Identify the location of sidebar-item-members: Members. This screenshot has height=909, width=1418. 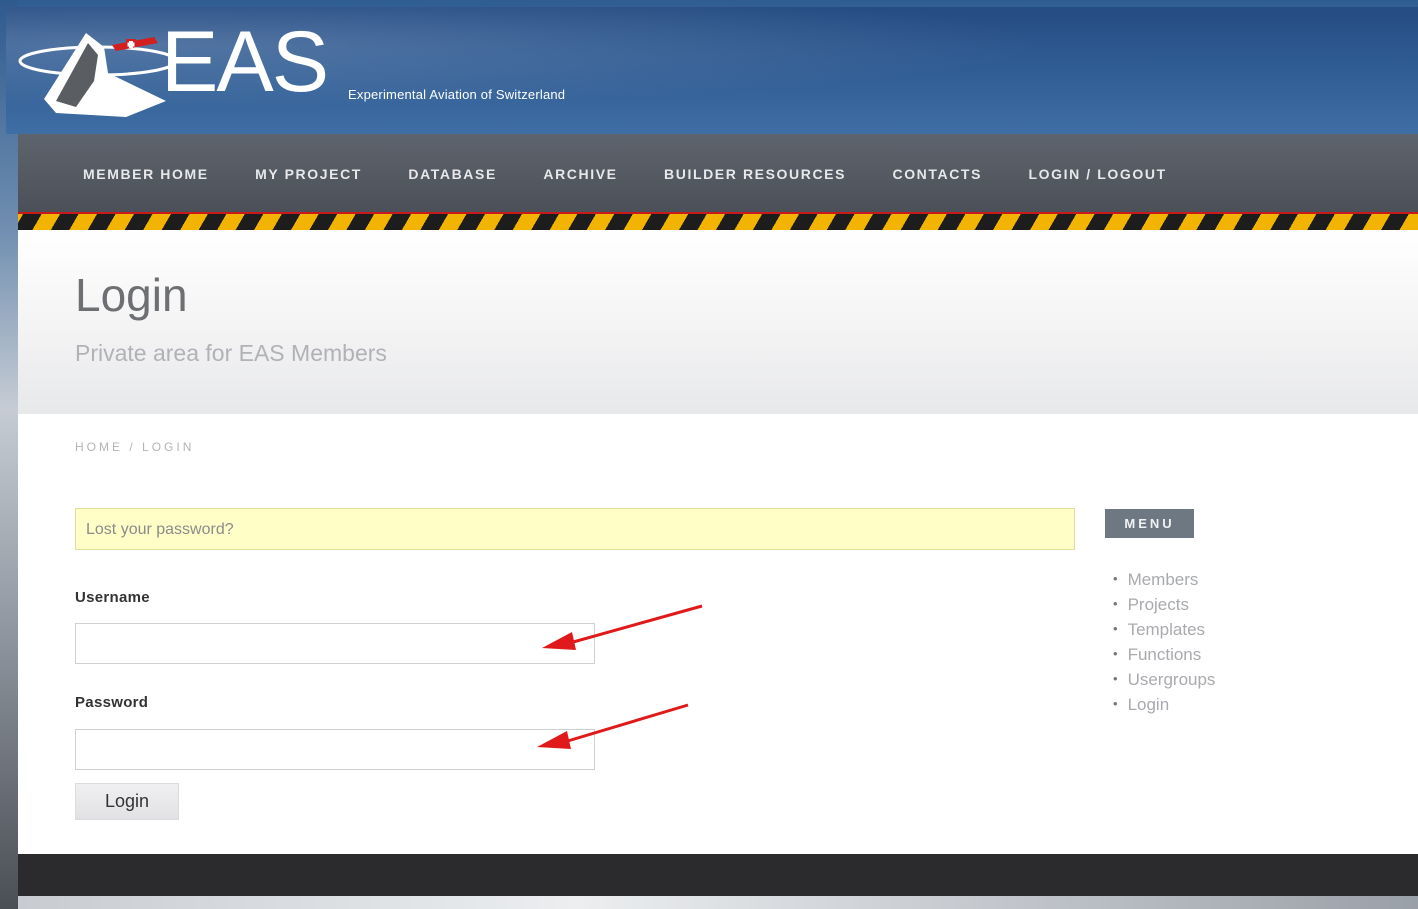
(1164, 579).